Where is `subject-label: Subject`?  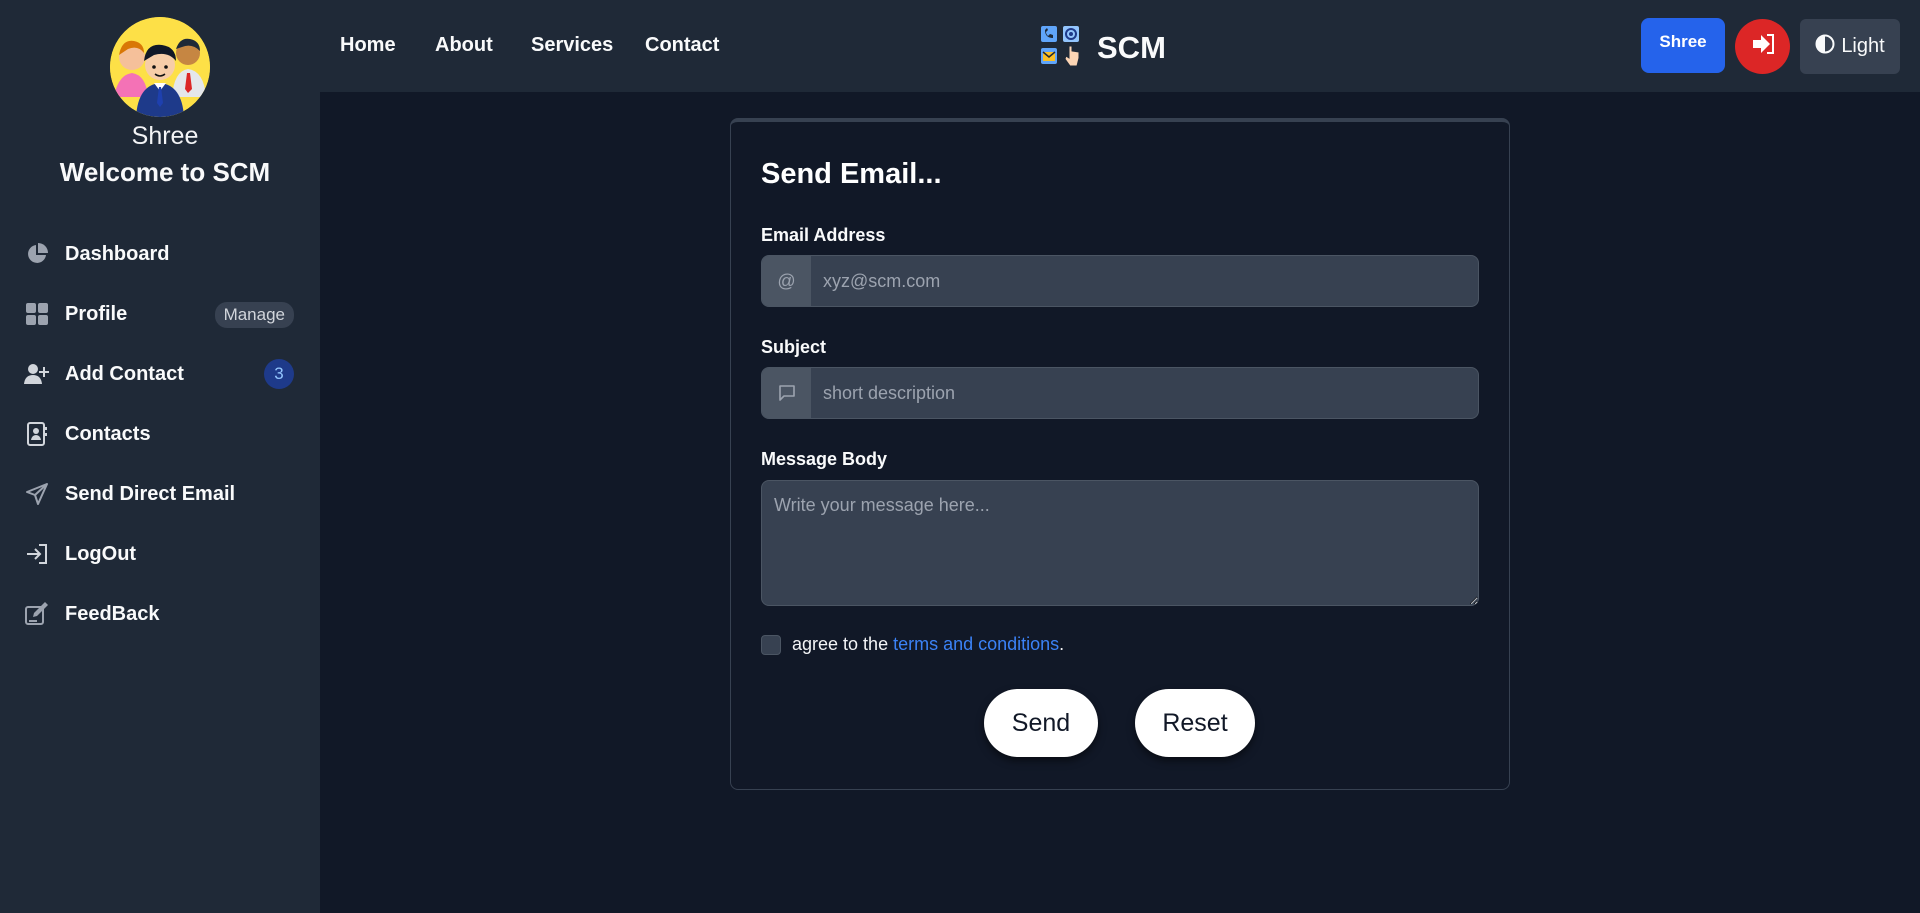
subject-label: Subject is located at coordinates (794, 347).